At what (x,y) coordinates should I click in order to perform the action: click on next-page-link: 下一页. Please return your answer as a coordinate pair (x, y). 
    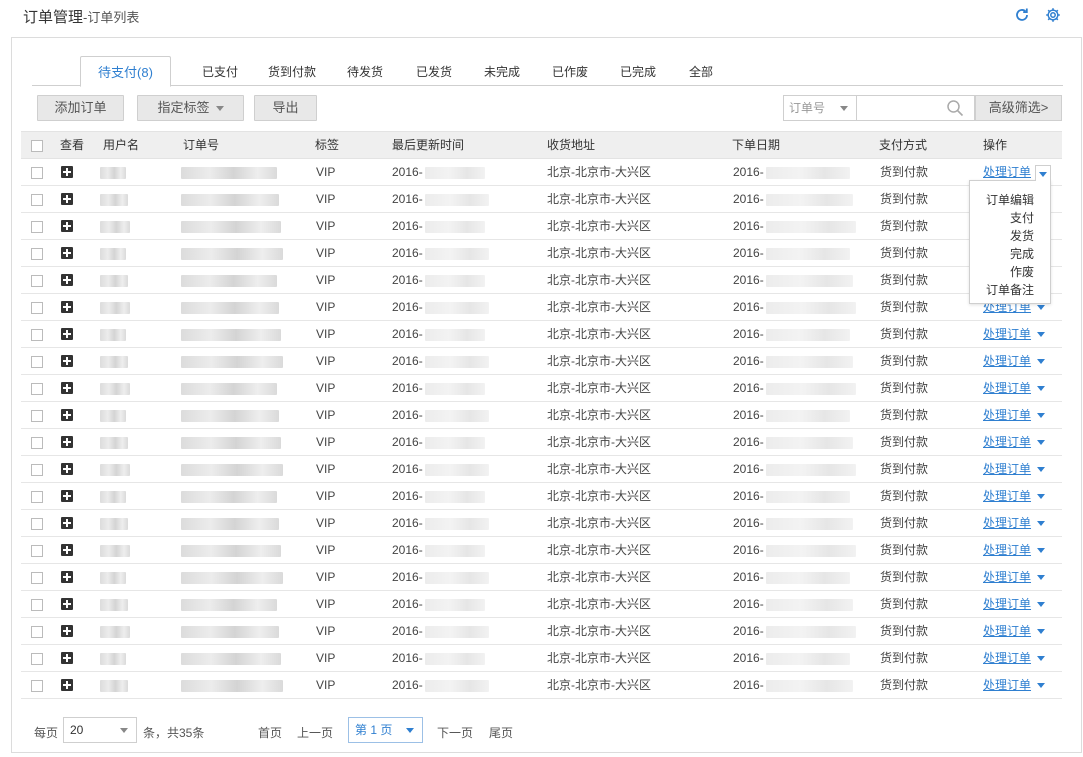
    Looking at the image, I should click on (455, 732).